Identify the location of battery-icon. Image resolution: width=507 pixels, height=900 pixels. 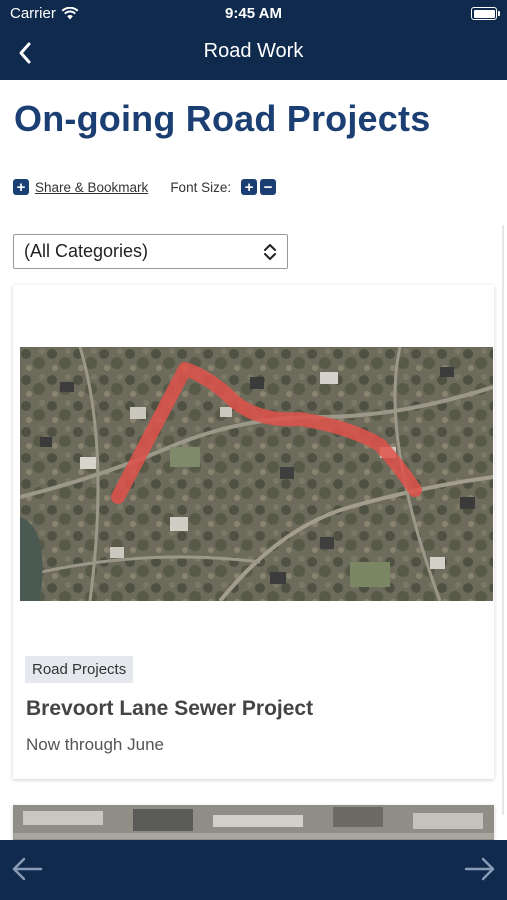
(485, 13).